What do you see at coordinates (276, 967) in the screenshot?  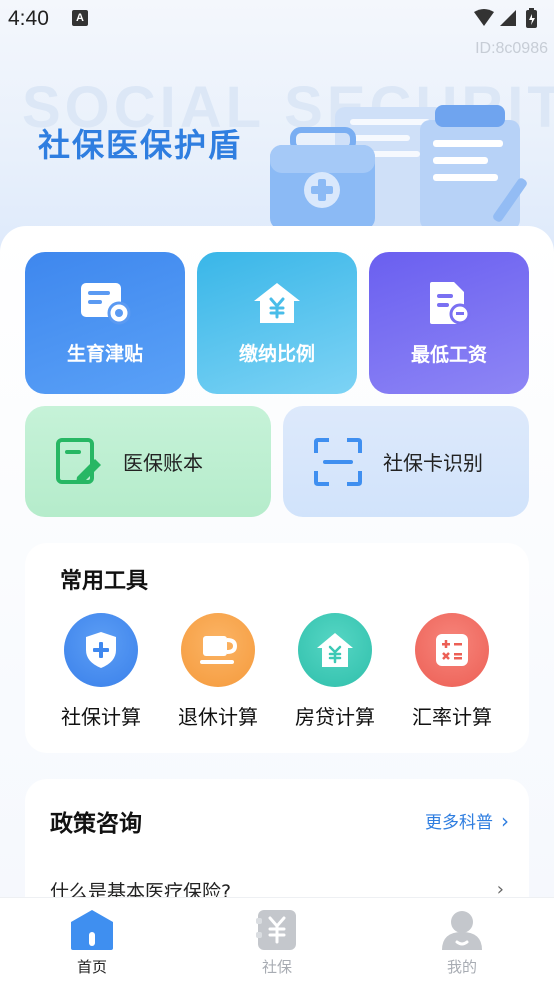 I see `nav-label: 社保` at bounding box center [276, 967].